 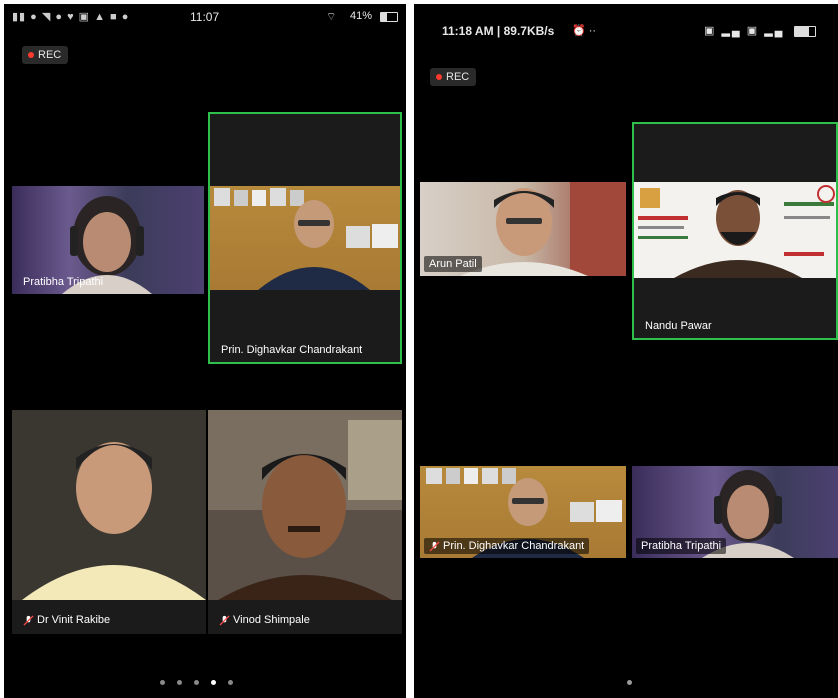 I want to click on status-time-speed: 11:18 AM | 89.7KB/s, so click(x=498, y=31).